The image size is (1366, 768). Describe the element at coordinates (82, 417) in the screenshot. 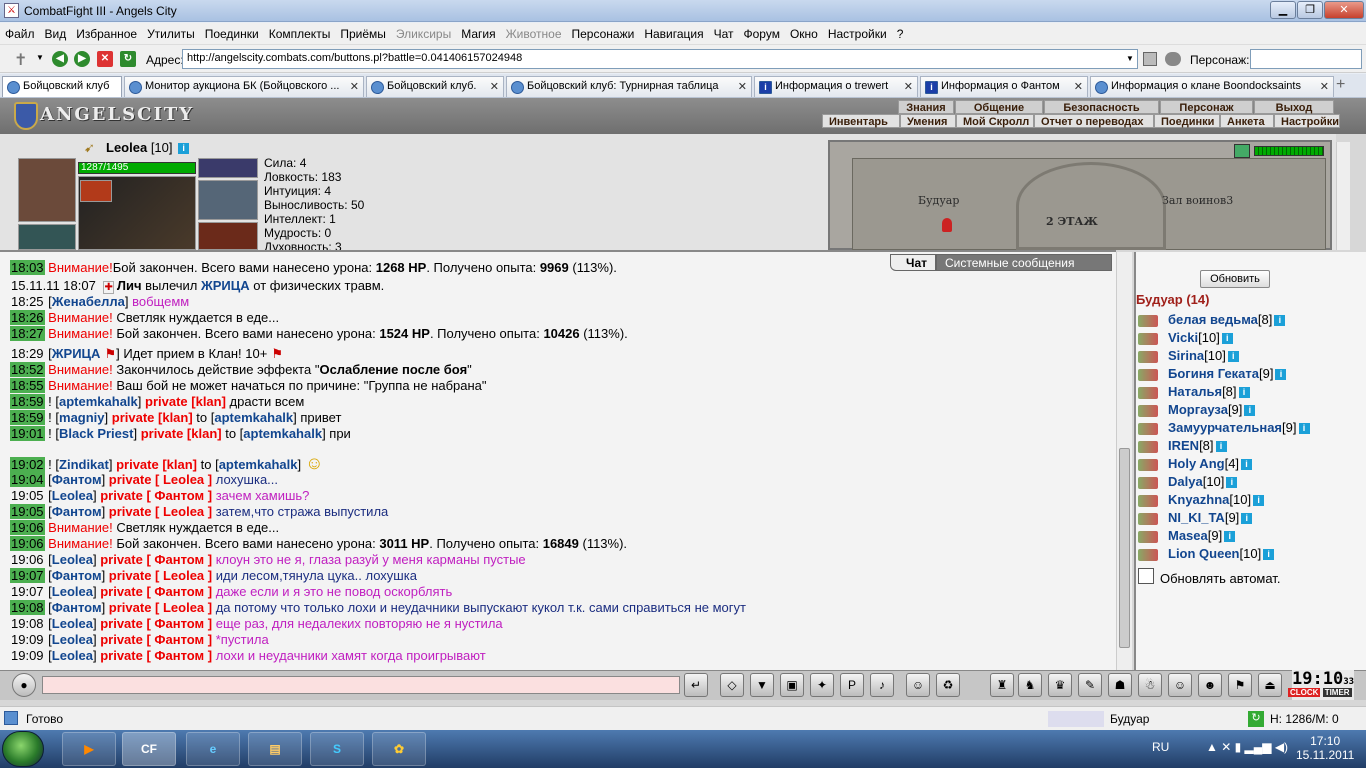

I see `chat-fragment: magniy` at that location.